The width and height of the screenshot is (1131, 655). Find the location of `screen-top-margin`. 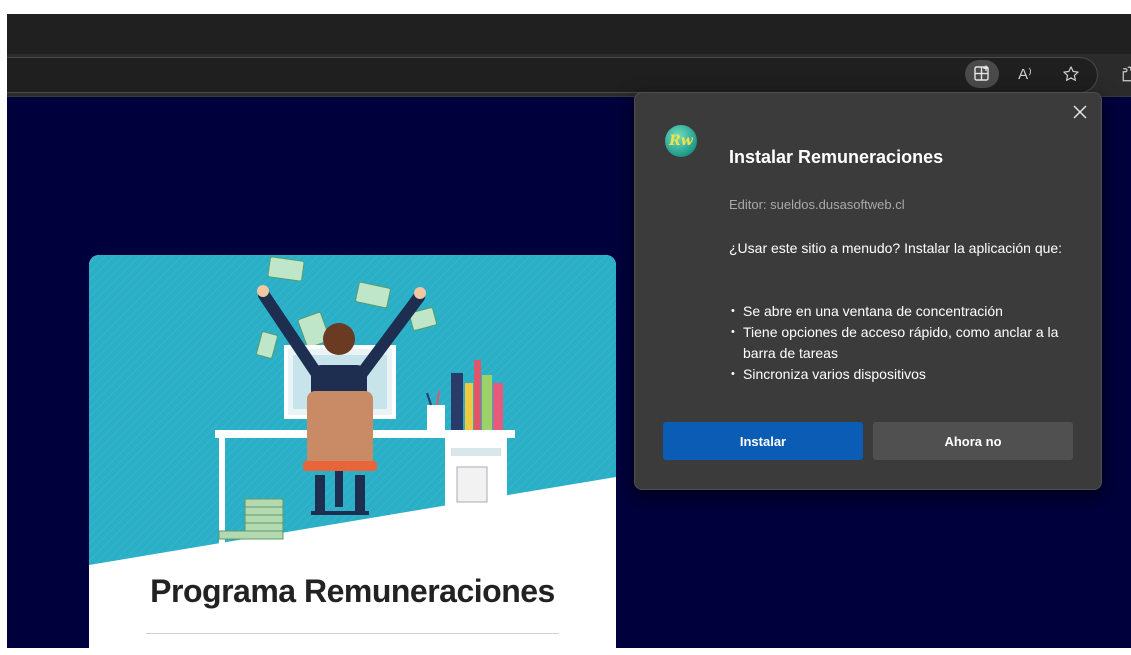

screen-top-margin is located at coordinates (565, 7).